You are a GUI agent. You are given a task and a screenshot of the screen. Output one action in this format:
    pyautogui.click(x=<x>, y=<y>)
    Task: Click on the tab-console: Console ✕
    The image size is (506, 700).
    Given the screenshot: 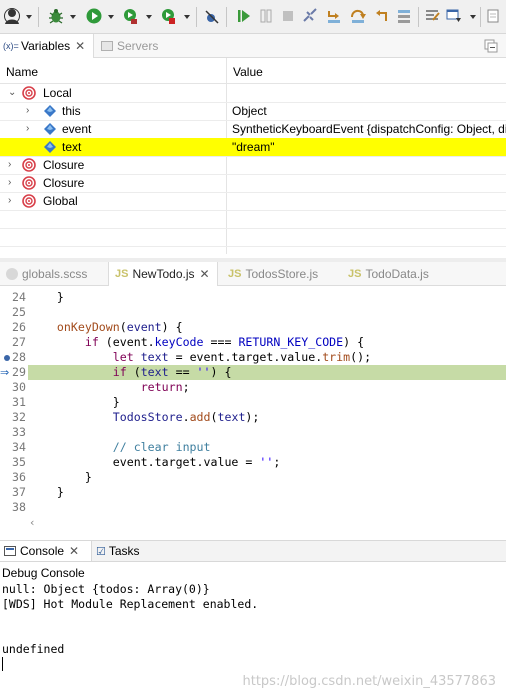 What is the action you would take?
    pyautogui.click(x=46, y=551)
    